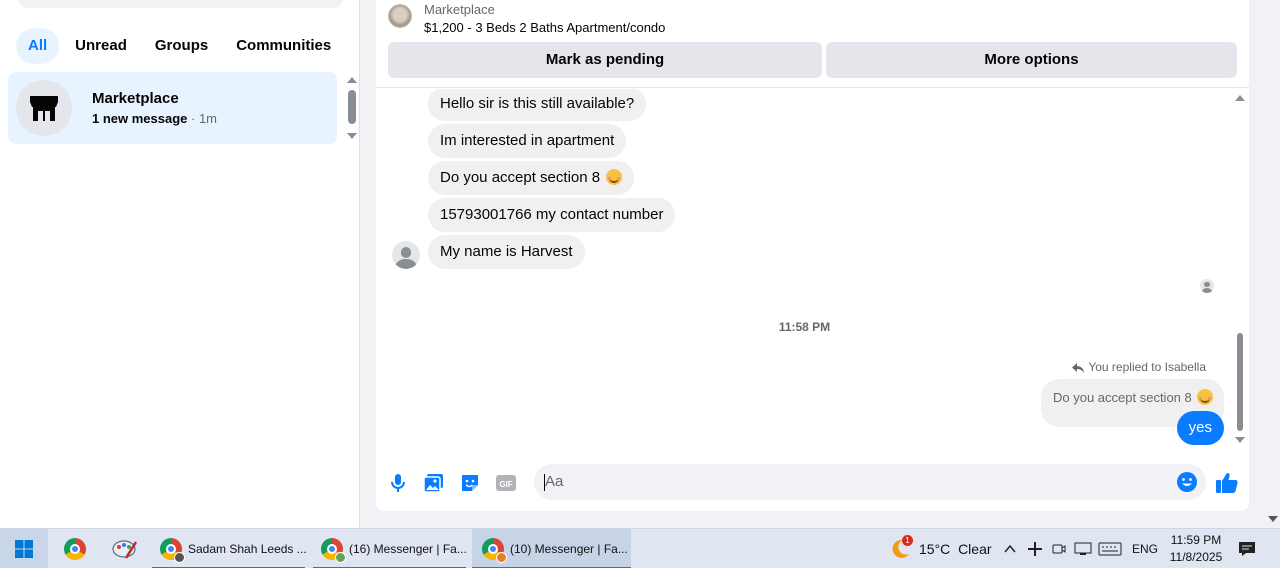 This screenshot has width=1280, height=568. I want to click on chrome-pinned-icon, so click(75, 548).